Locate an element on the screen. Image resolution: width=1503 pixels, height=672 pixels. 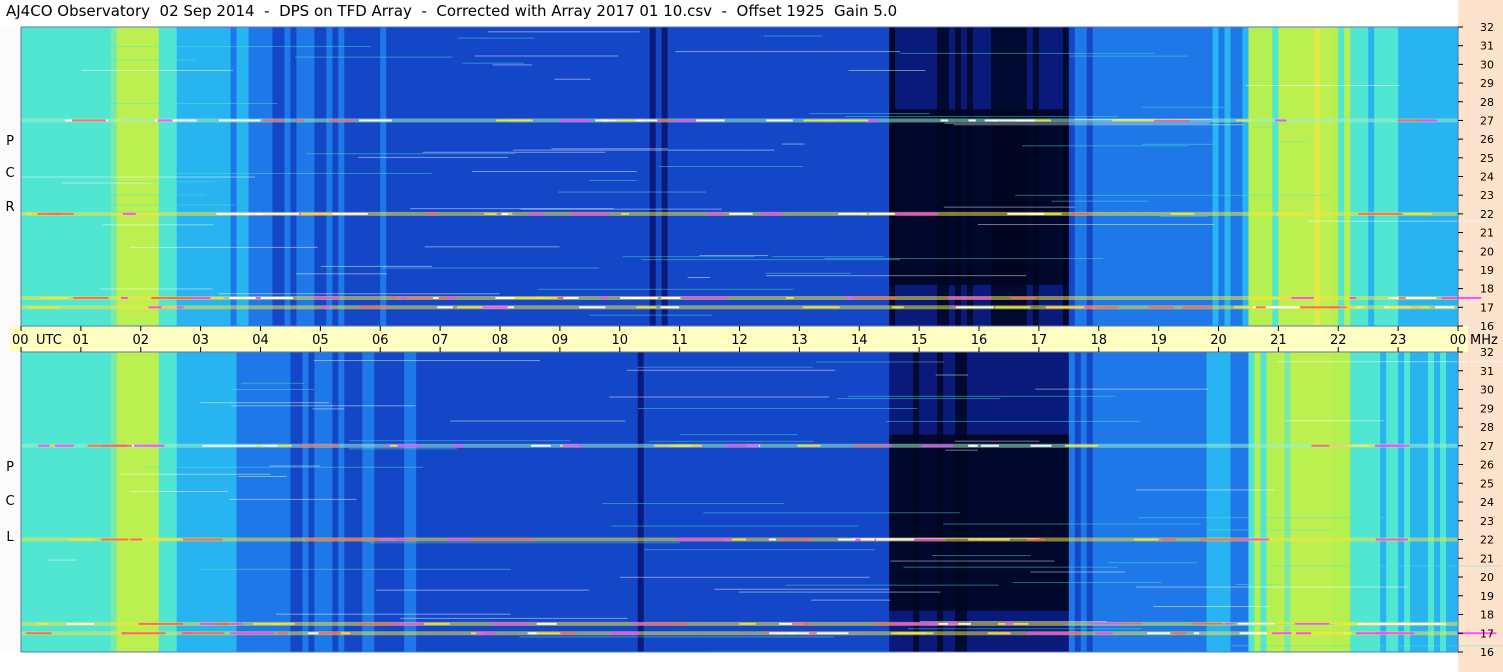
freq-tick-label: 20 is located at coordinates (1487, 251).